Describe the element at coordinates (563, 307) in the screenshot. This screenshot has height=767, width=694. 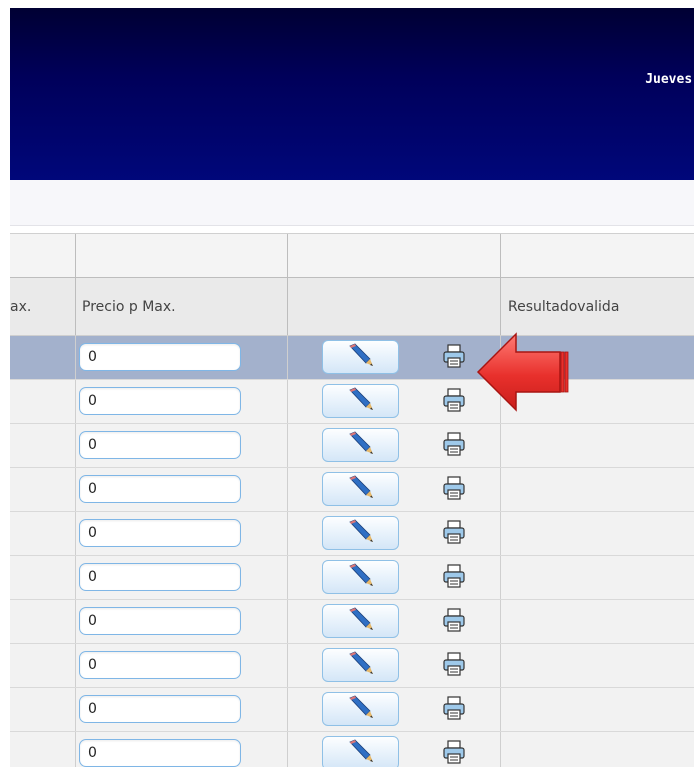
I see `column-header-resultado: Resultadovalida` at that location.